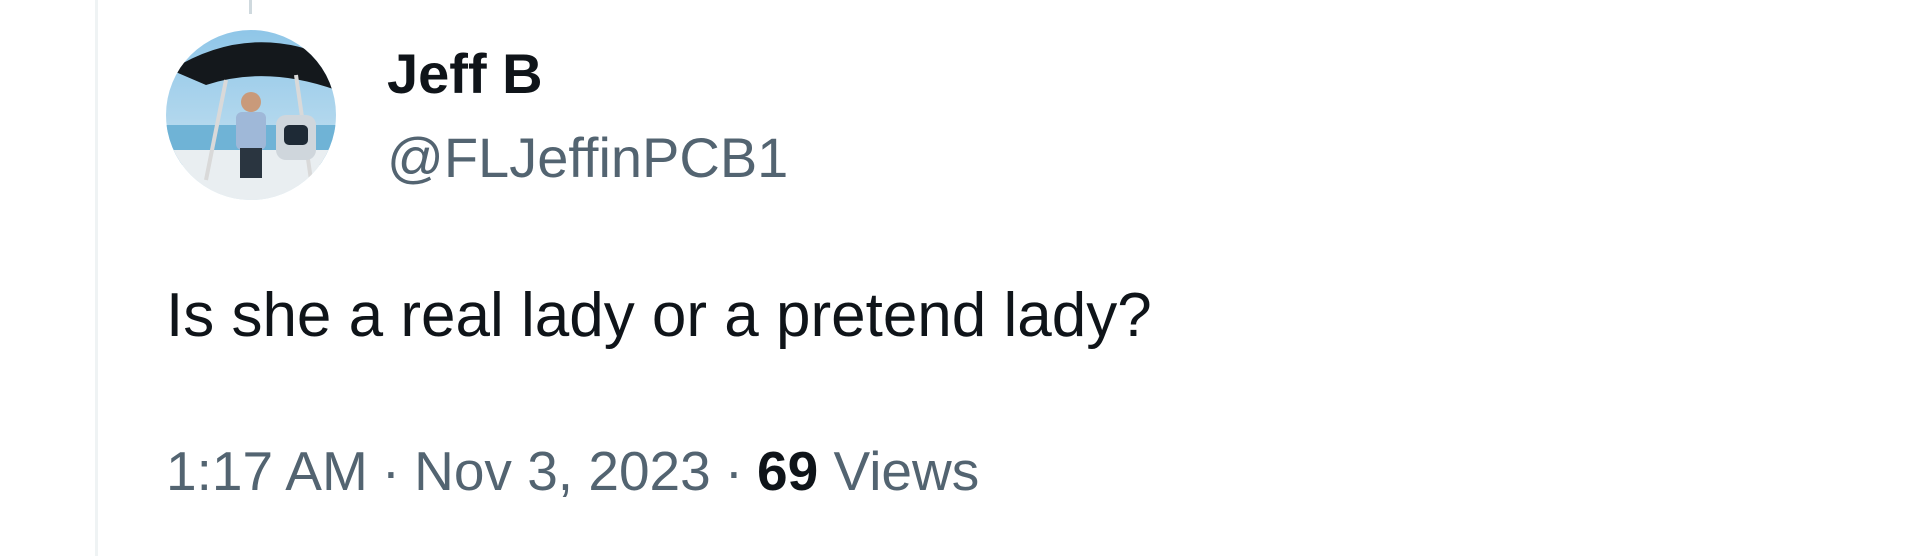 The image size is (1920, 556). I want to click on thread-connector-line, so click(250, 7).